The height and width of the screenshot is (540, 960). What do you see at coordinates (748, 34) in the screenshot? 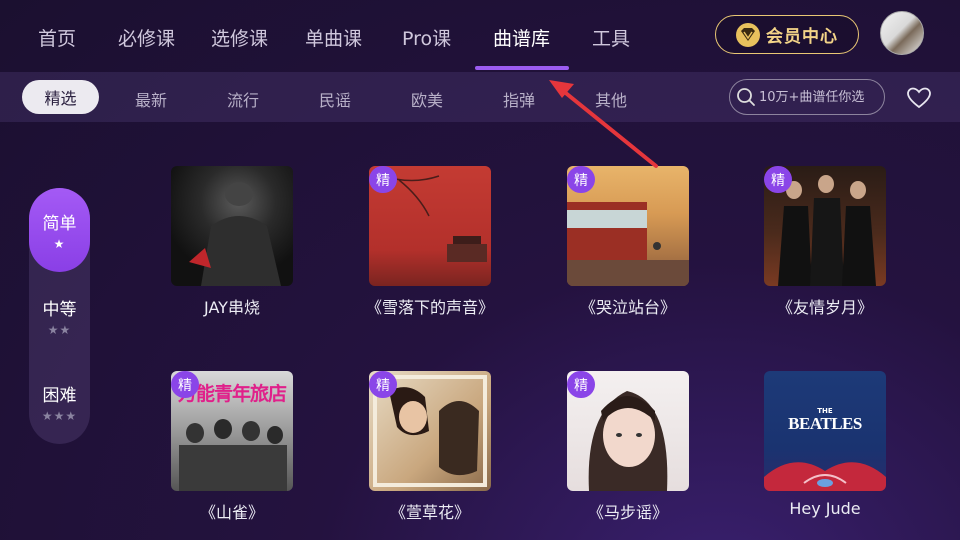
I see `vip-diamond-icon` at bounding box center [748, 34].